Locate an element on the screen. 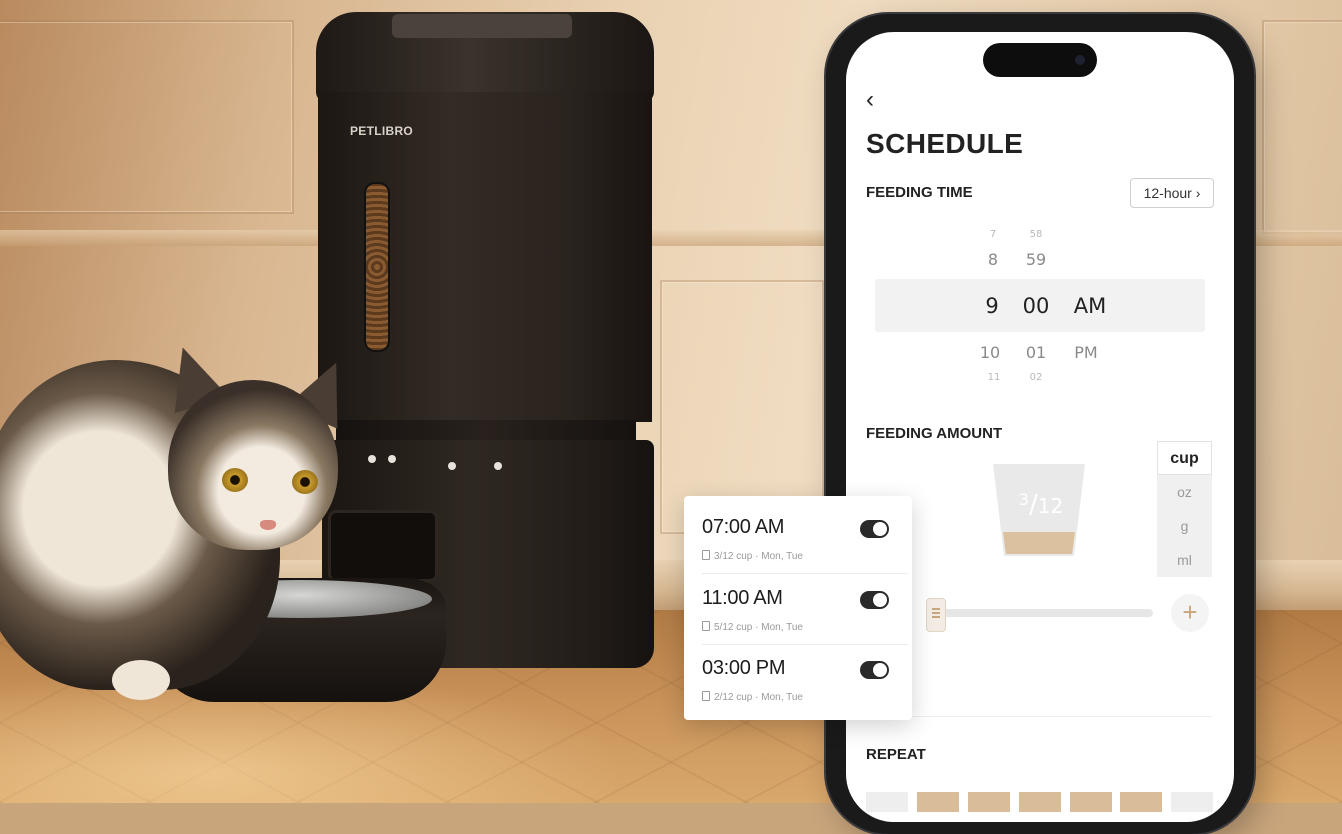 This screenshot has height=834, width=1342. unit-option-cup: cup is located at coordinates (1184, 458).